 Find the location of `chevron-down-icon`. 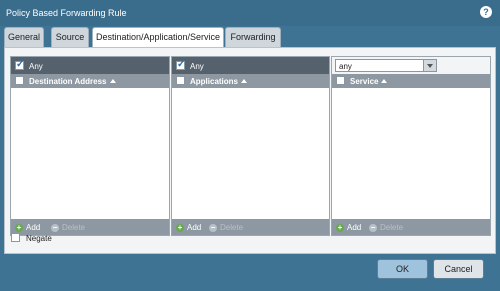

chevron-down-icon is located at coordinates (429, 65).